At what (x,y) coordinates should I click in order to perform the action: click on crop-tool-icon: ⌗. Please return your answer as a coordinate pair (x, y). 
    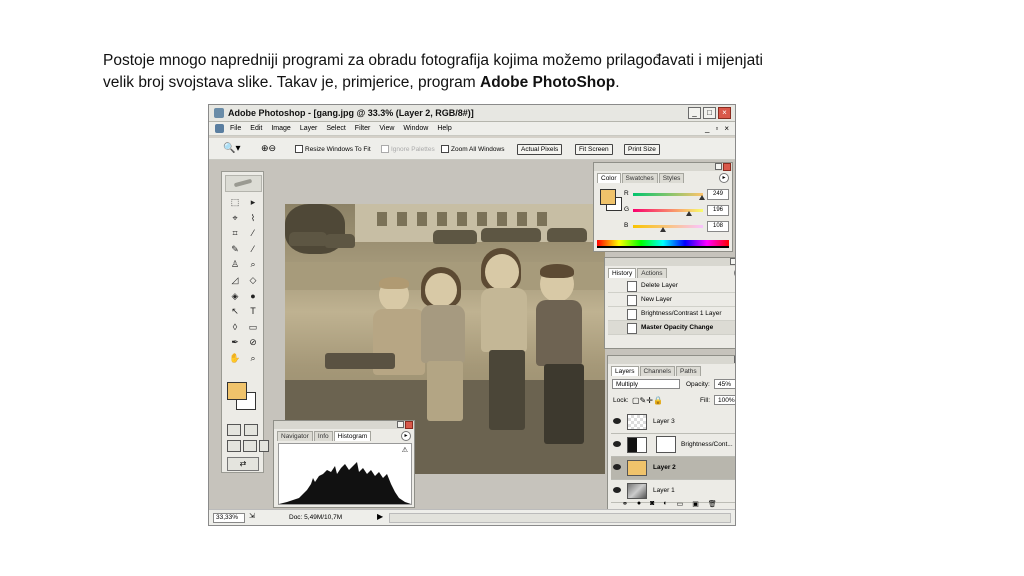
    Looking at the image, I should click on (235, 233).